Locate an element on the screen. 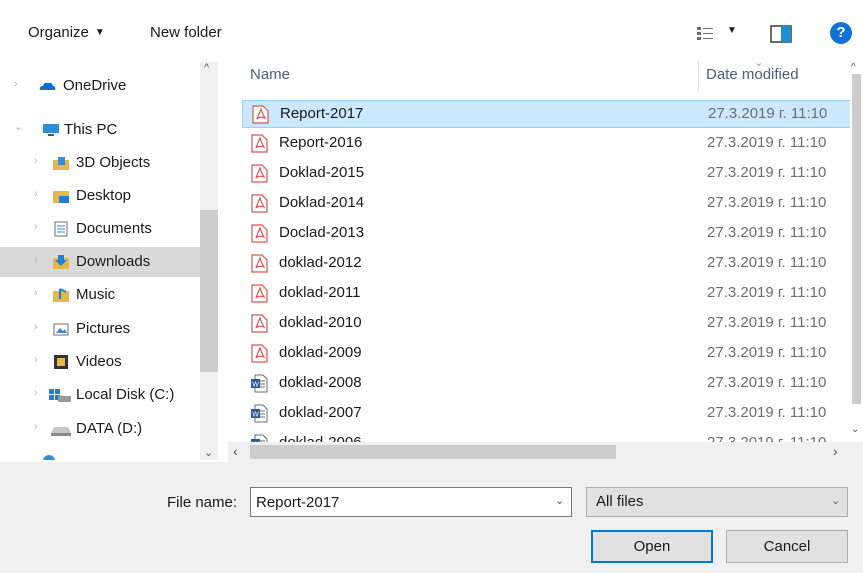 The image size is (863, 573). preview-pane-icon is located at coordinates (781, 34).